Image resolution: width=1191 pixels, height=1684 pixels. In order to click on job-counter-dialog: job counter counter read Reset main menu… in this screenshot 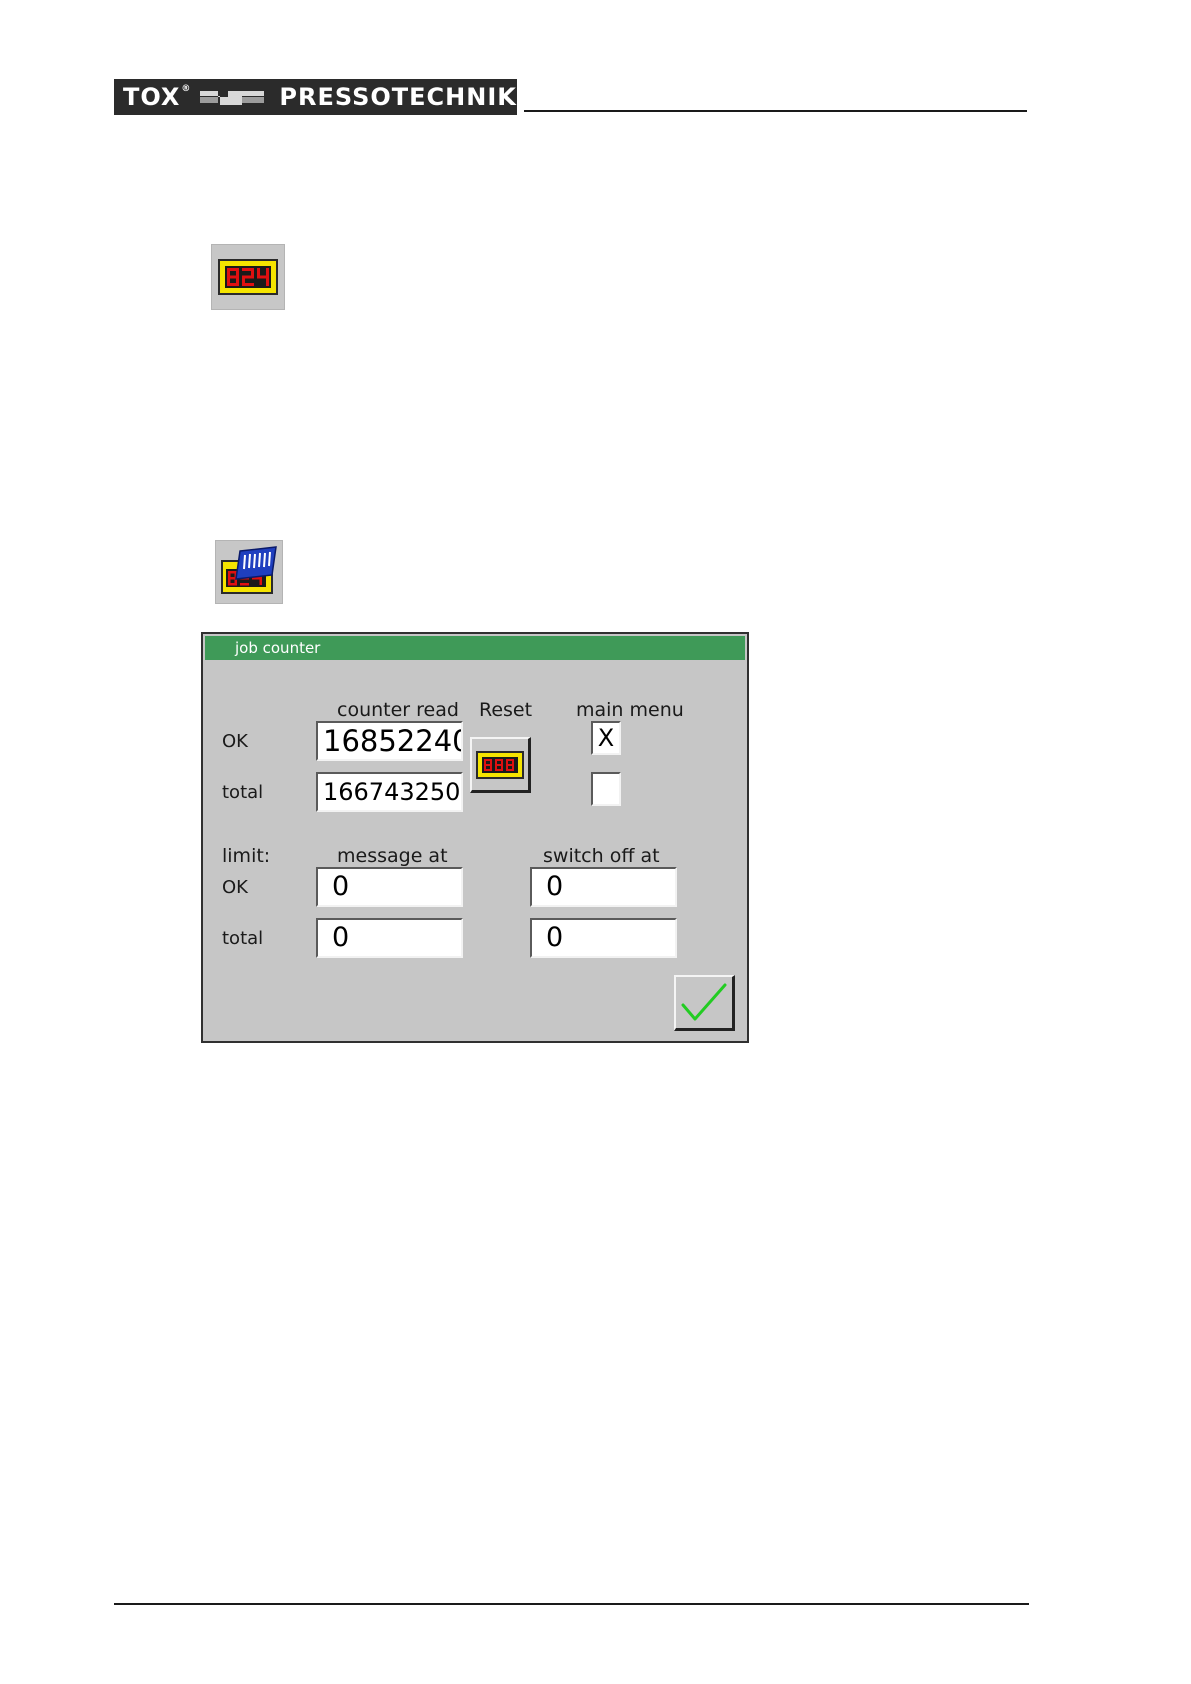, I will do `click(475, 837)`.